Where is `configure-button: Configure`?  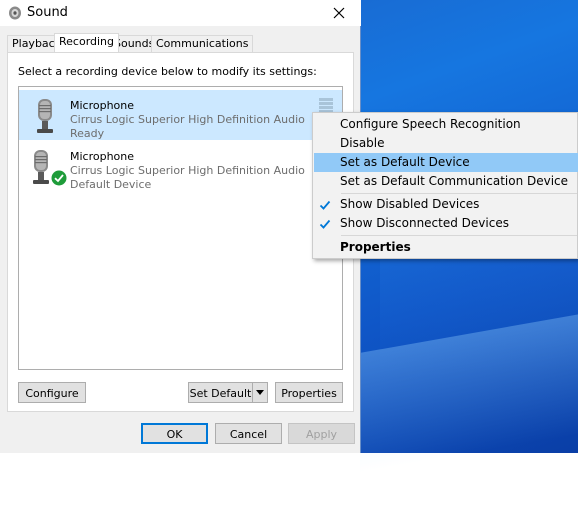
configure-button: Configure is located at coordinates (52, 392).